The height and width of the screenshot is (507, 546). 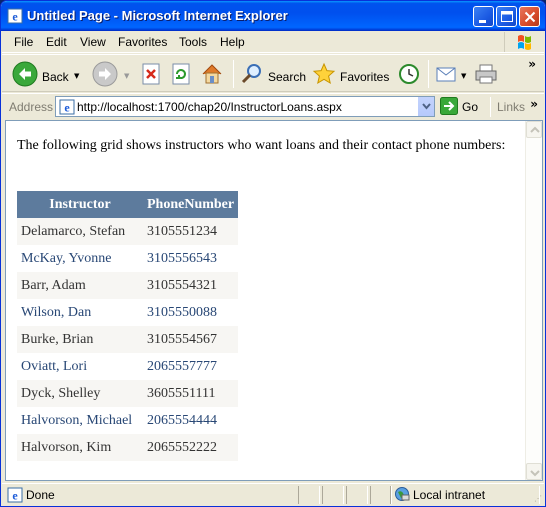 I want to click on scroll-up-button, so click(x=534, y=129).